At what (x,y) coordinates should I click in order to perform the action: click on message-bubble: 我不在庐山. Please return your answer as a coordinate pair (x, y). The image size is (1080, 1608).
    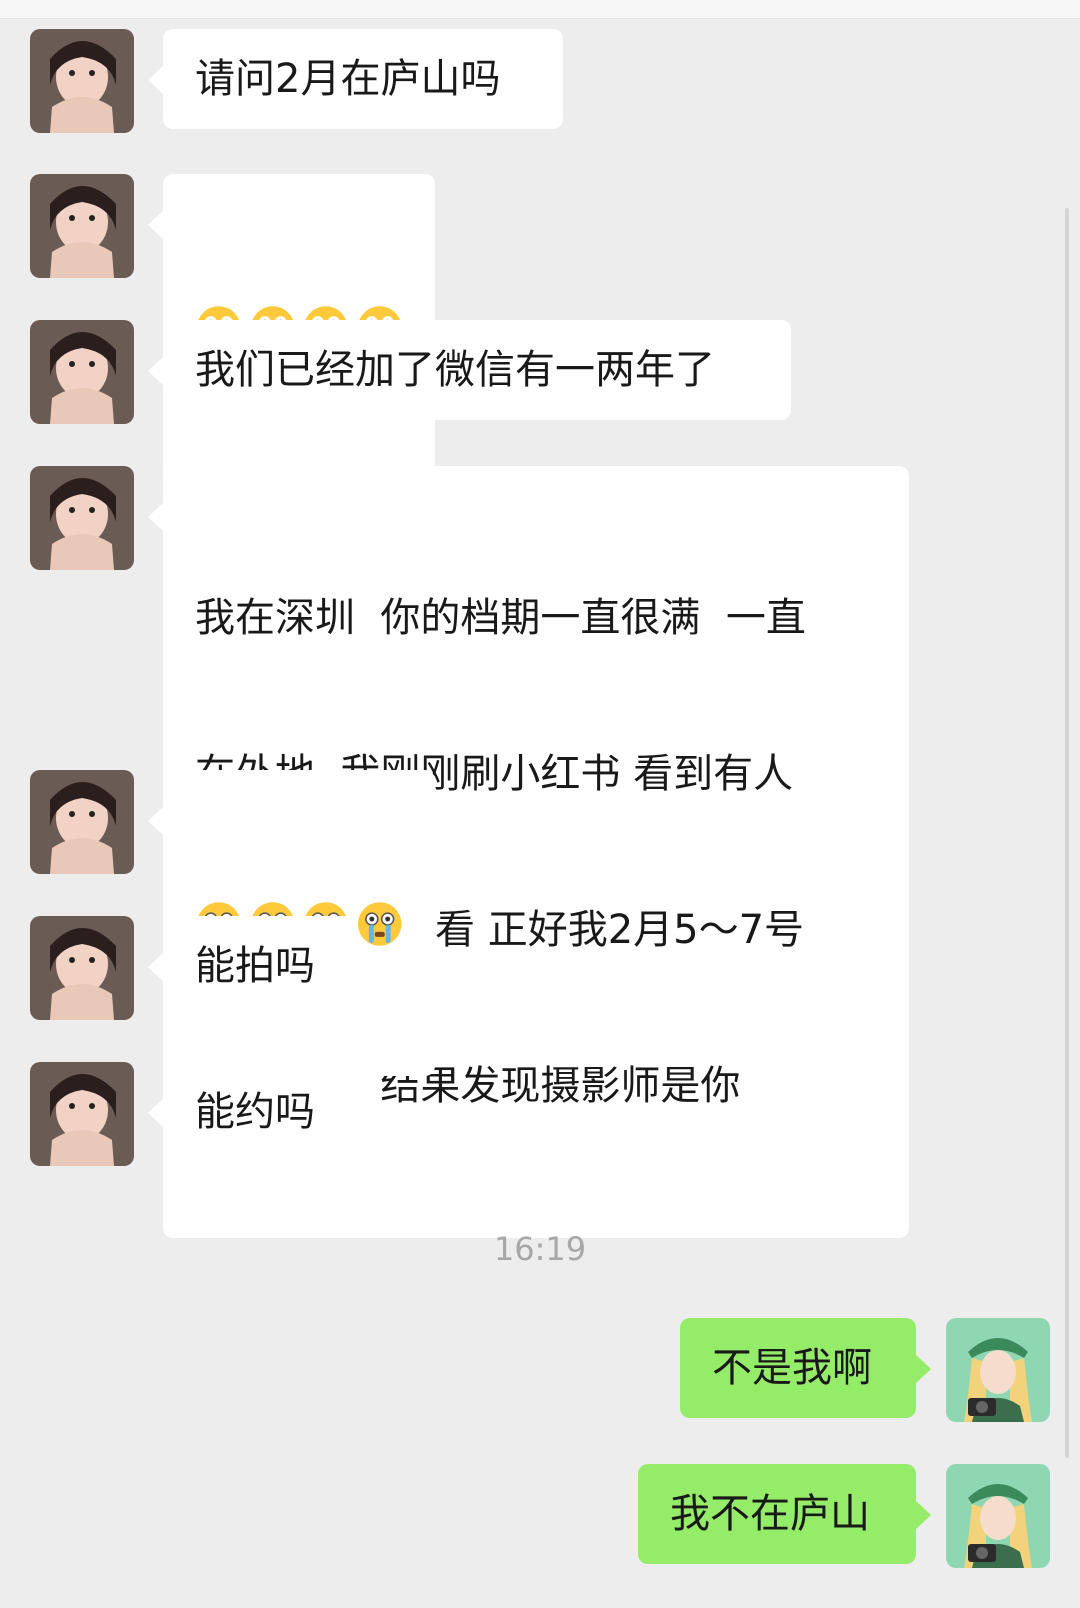
    Looking at the image, I should click on (784, 1514).